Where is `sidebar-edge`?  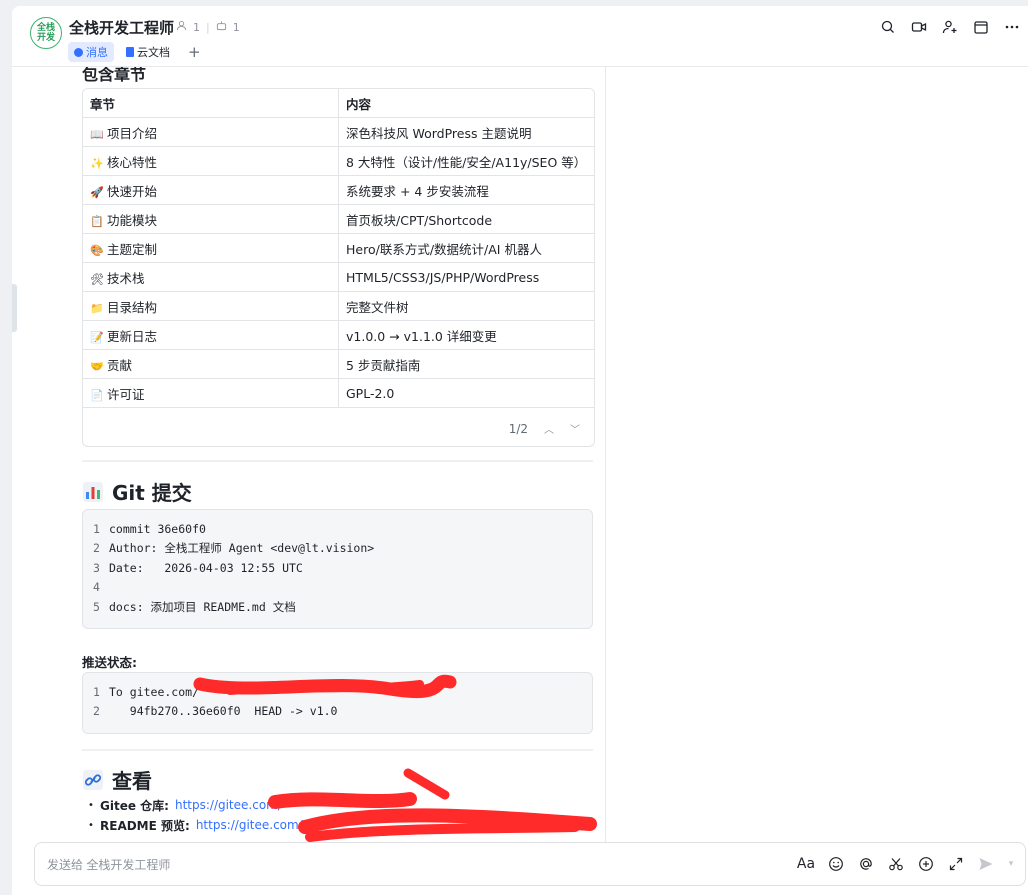 sidebar-edge is located at coordinates (14, 308).